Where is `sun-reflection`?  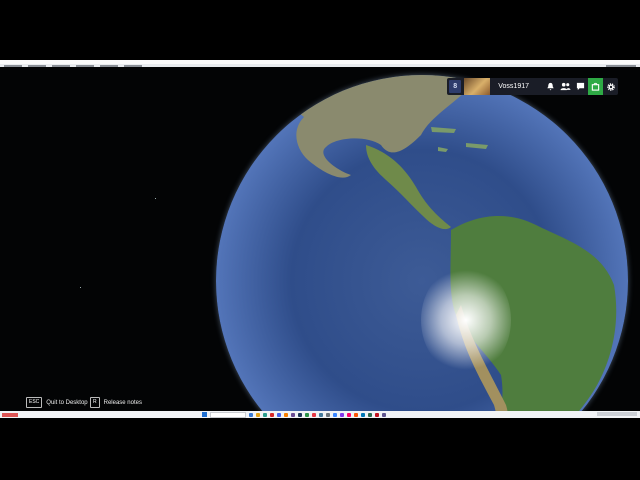
sun-reflection is located at coordinates (466, 320).